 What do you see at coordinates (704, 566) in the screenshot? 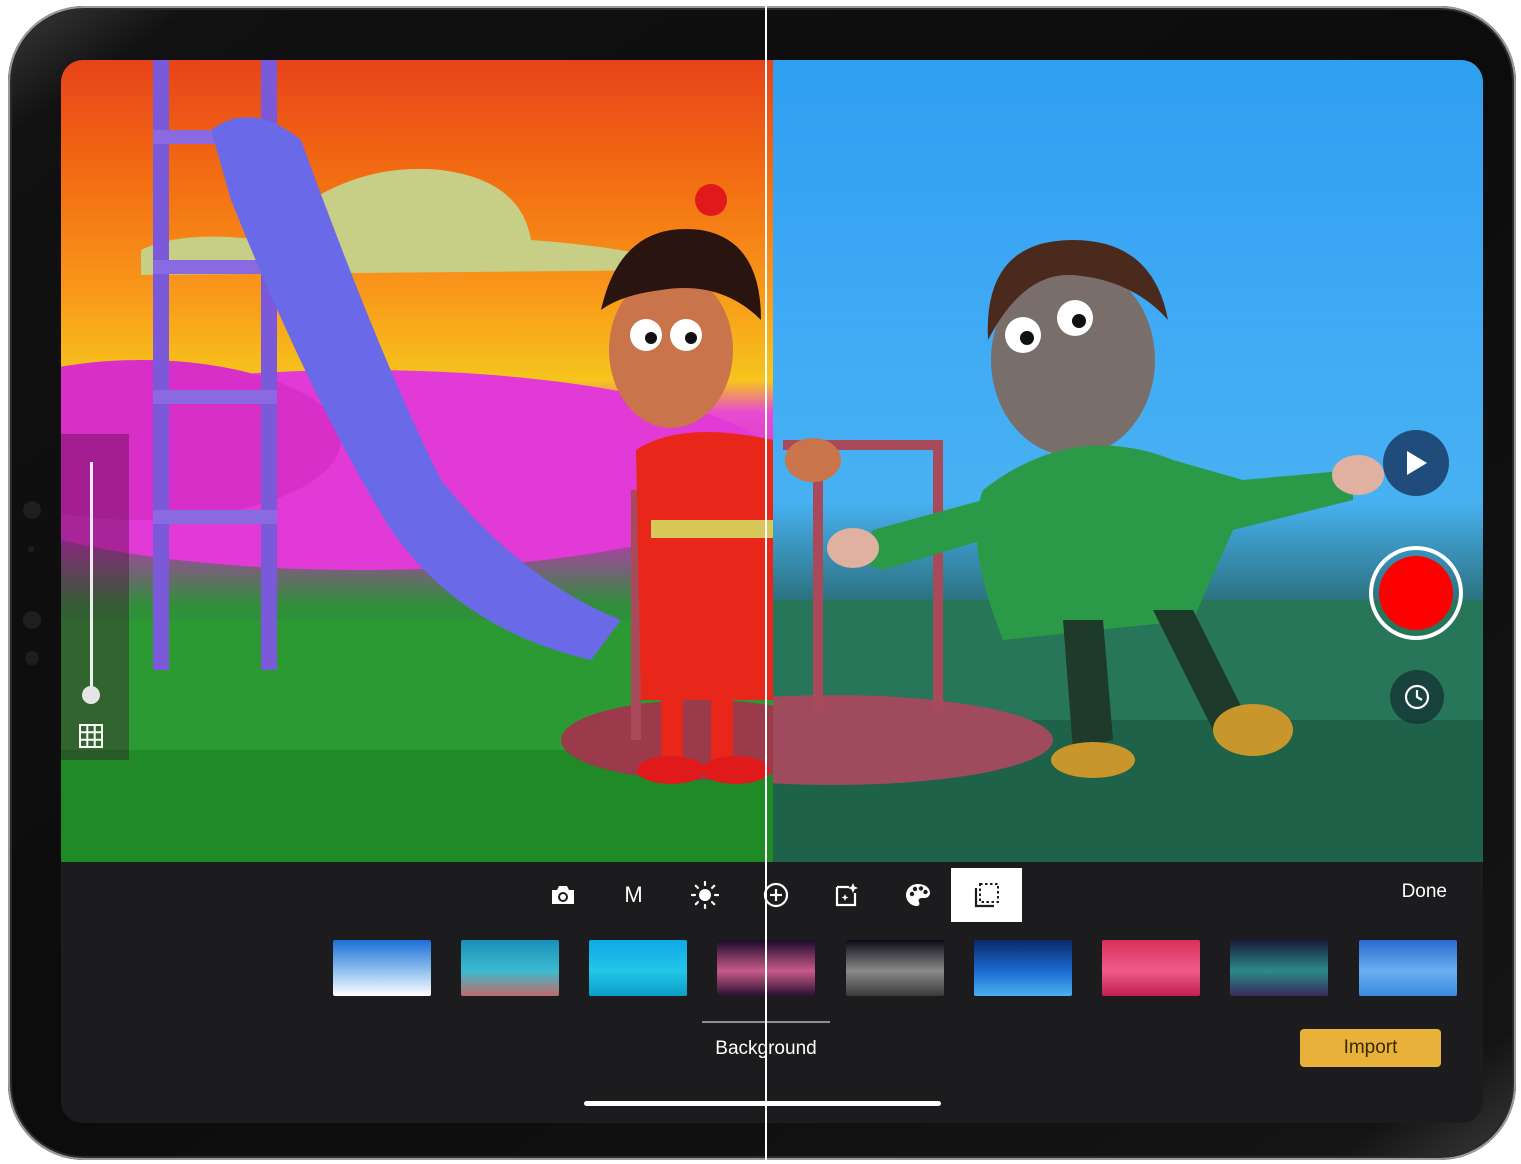
I see `clay-girl-dress` at bounding box center [704, 566].